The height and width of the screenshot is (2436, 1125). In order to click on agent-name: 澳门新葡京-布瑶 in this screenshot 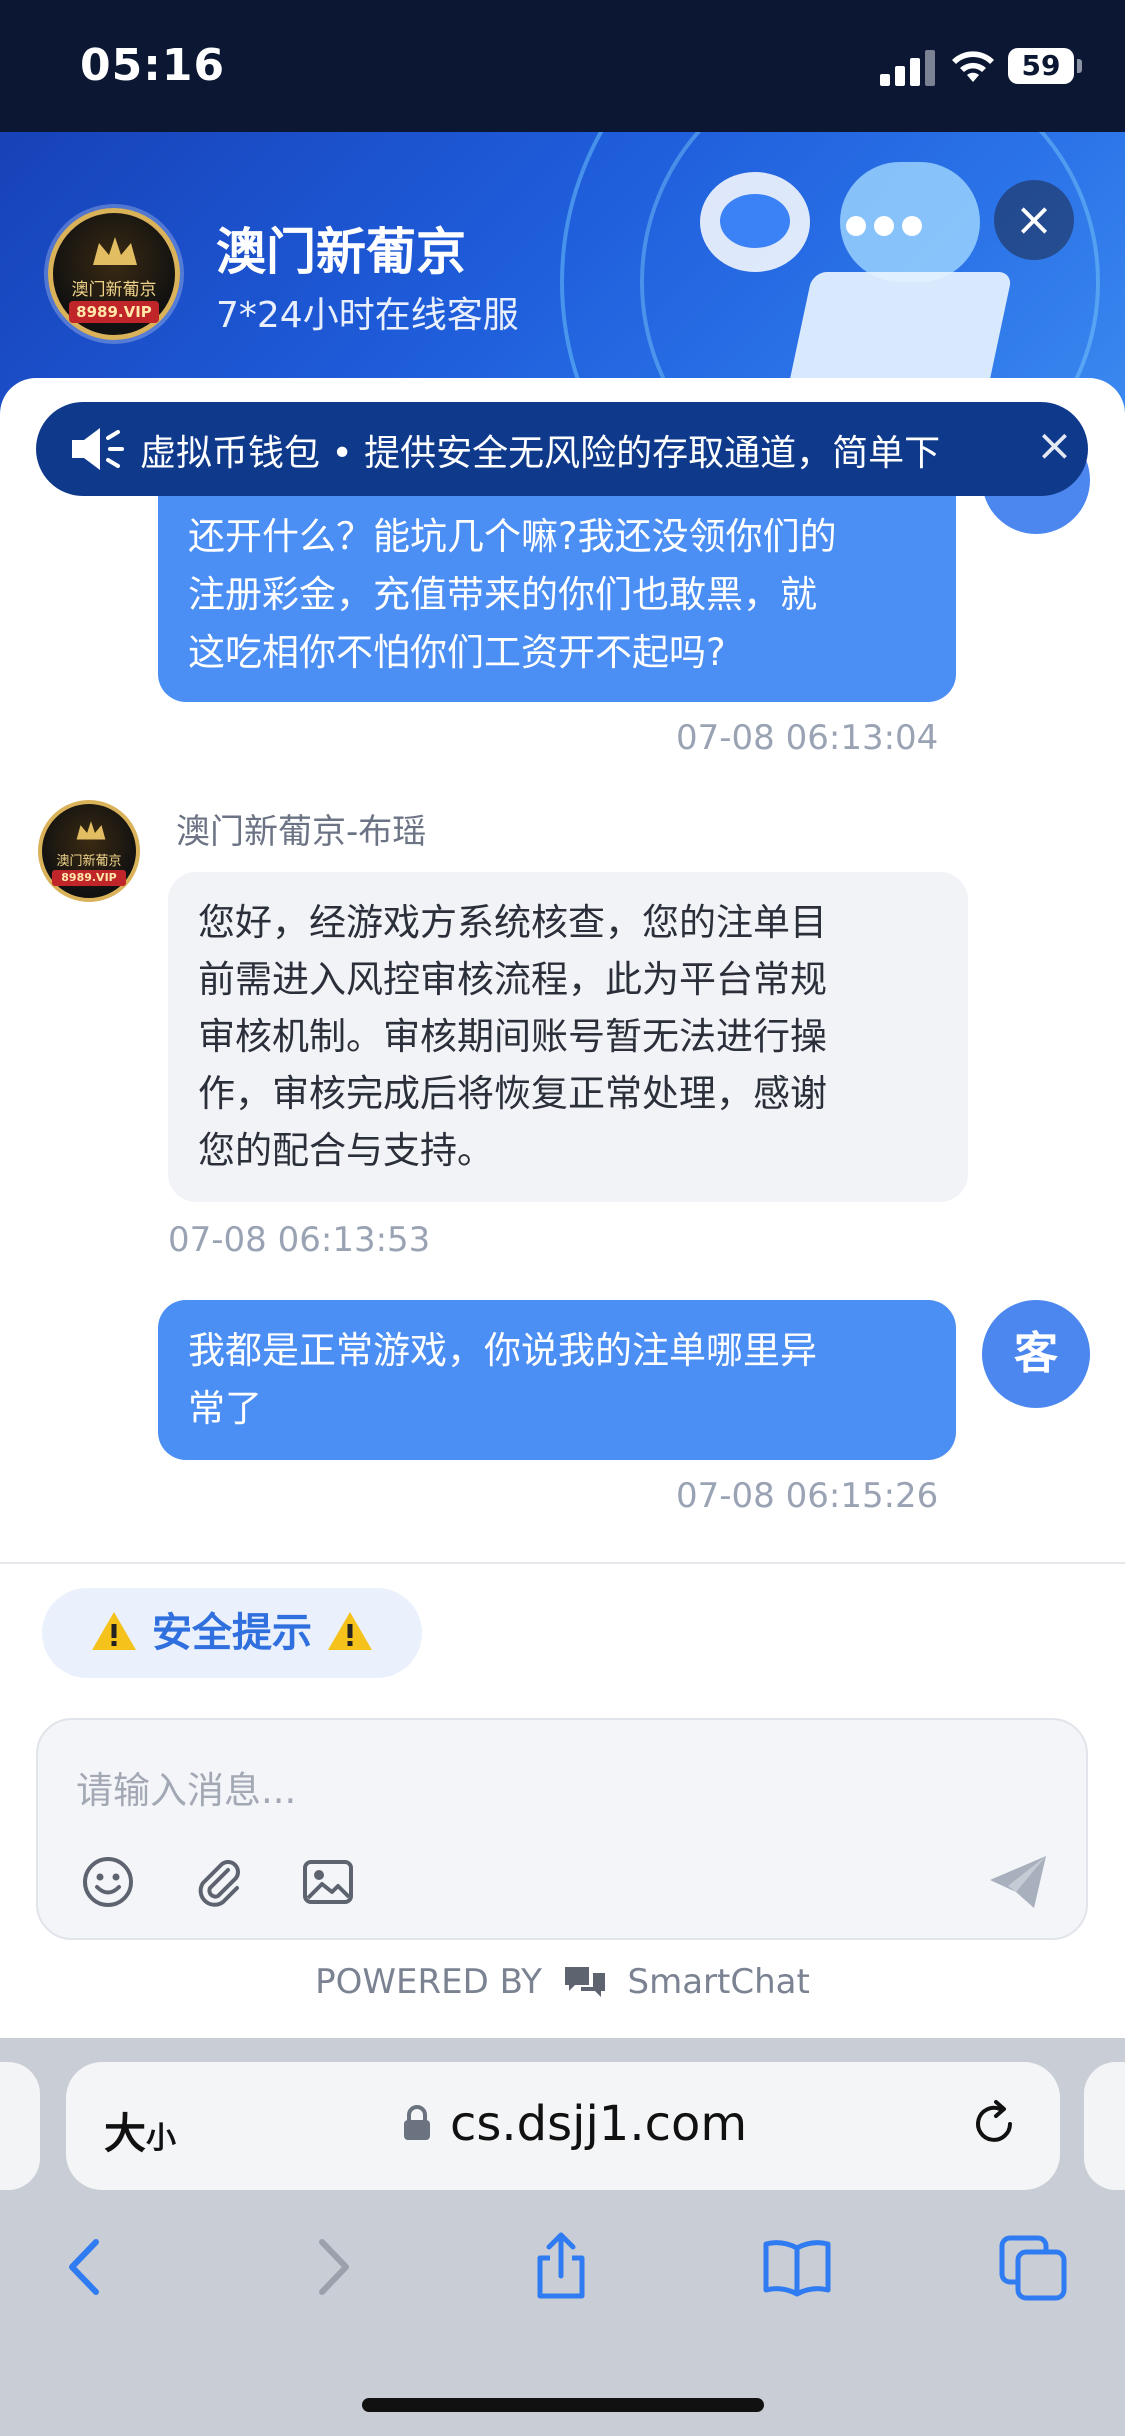, I will do `click(301, 832)`.